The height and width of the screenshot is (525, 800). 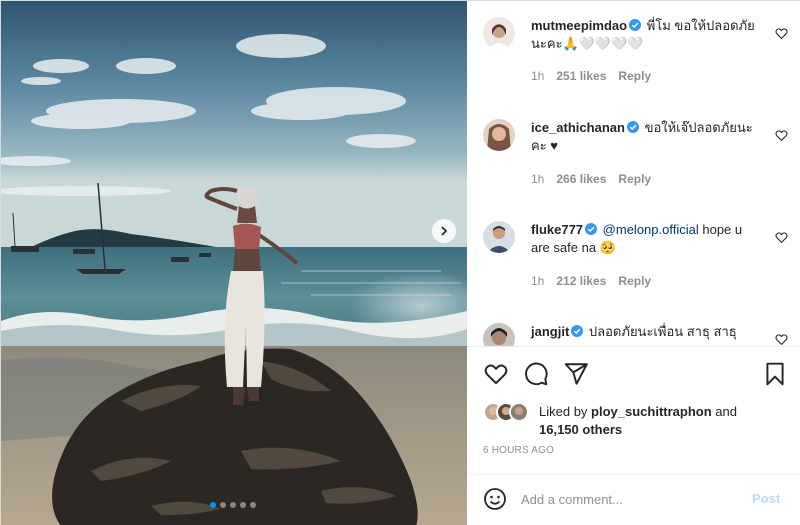 I want to click on comment-body: jangjit ปลอดภัยนะเพื่อน สาธุ สาธุ, so click(x=646, y=332).